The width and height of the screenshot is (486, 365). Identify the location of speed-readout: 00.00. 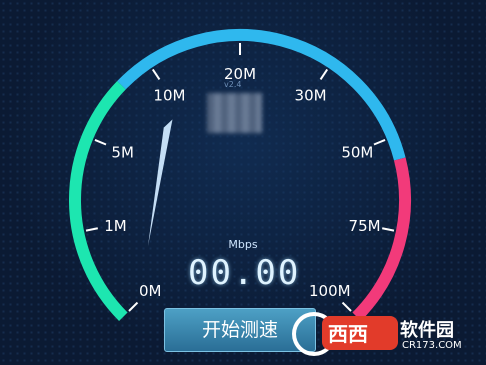
(244, 273).